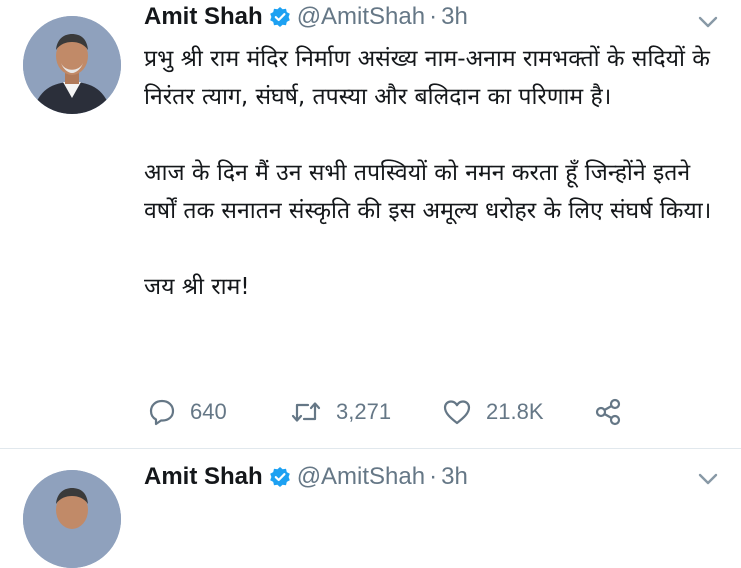 The height and width of the screenshot is (568, 741). Describe the element at coordinates (457, 412) in the screenshot. I see `heart-icon` at that location.